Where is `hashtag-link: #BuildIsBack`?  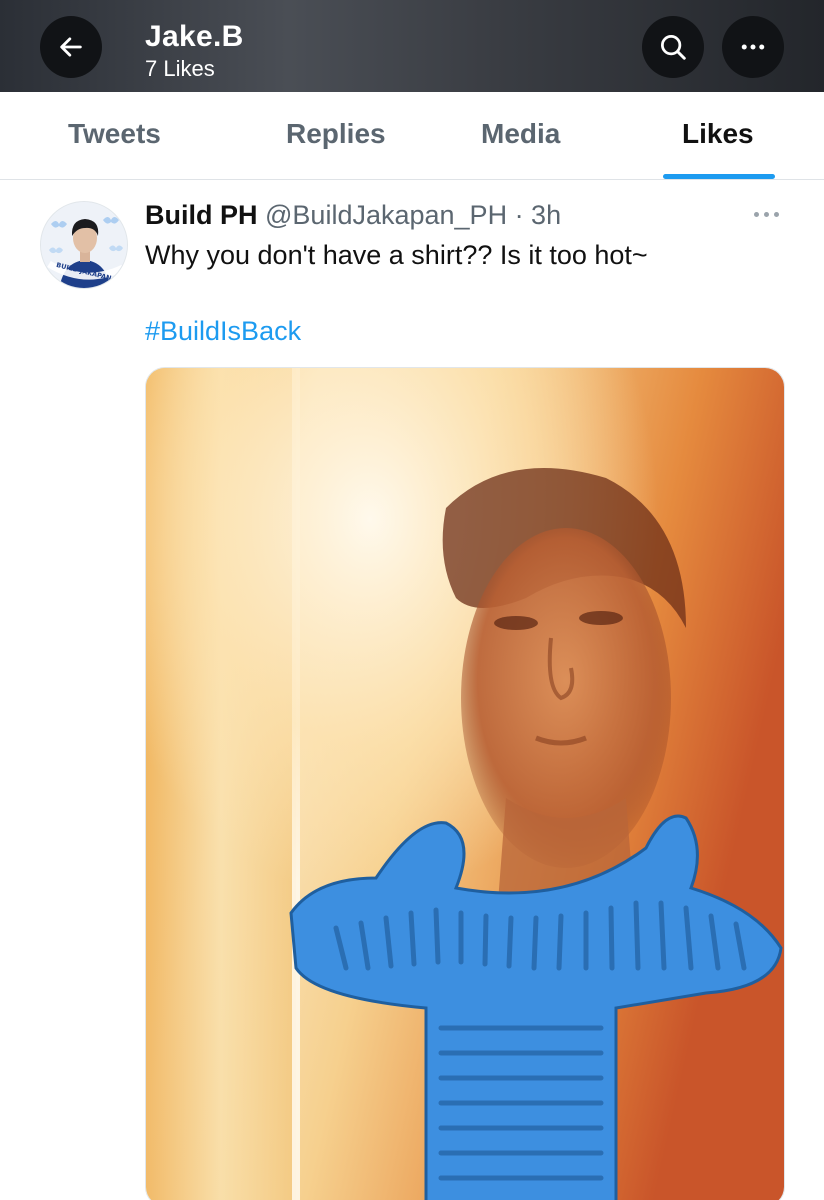 hashtag-link: #BuildIsBack is located at coordinates (223, 331).